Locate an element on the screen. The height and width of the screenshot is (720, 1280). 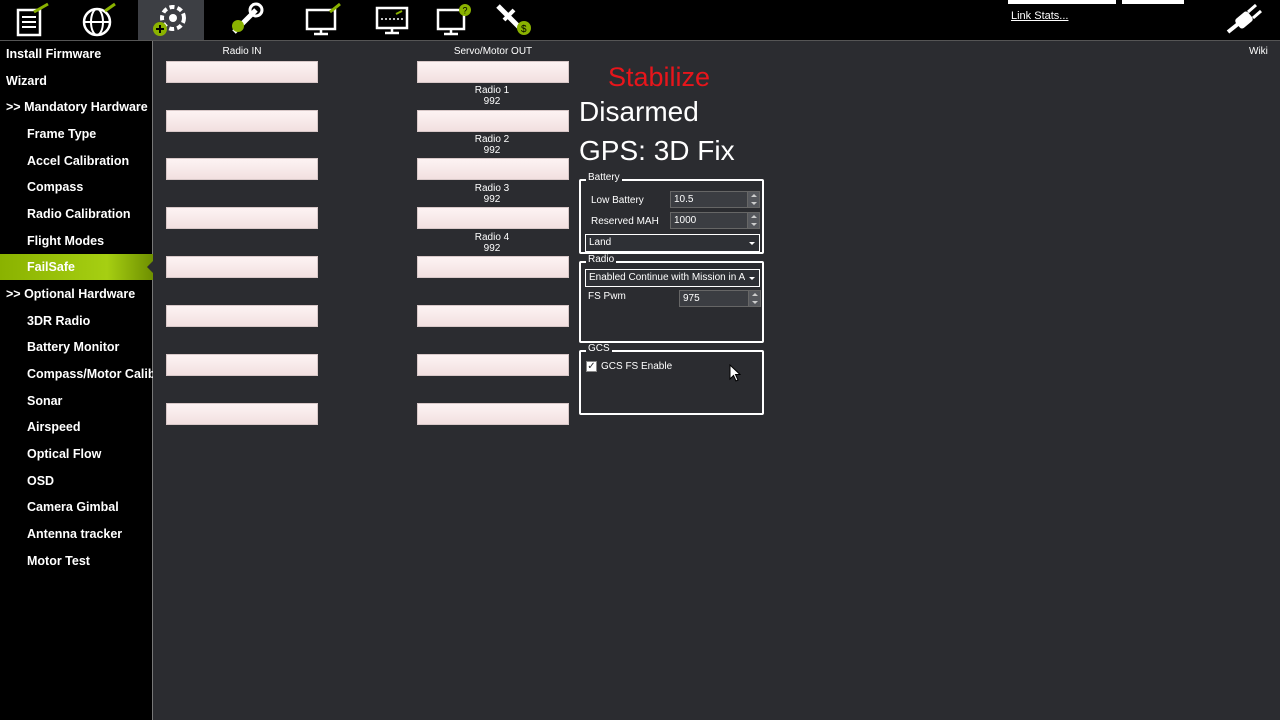
radio-in-title: Radio IN is located at coordinates (242, 51).